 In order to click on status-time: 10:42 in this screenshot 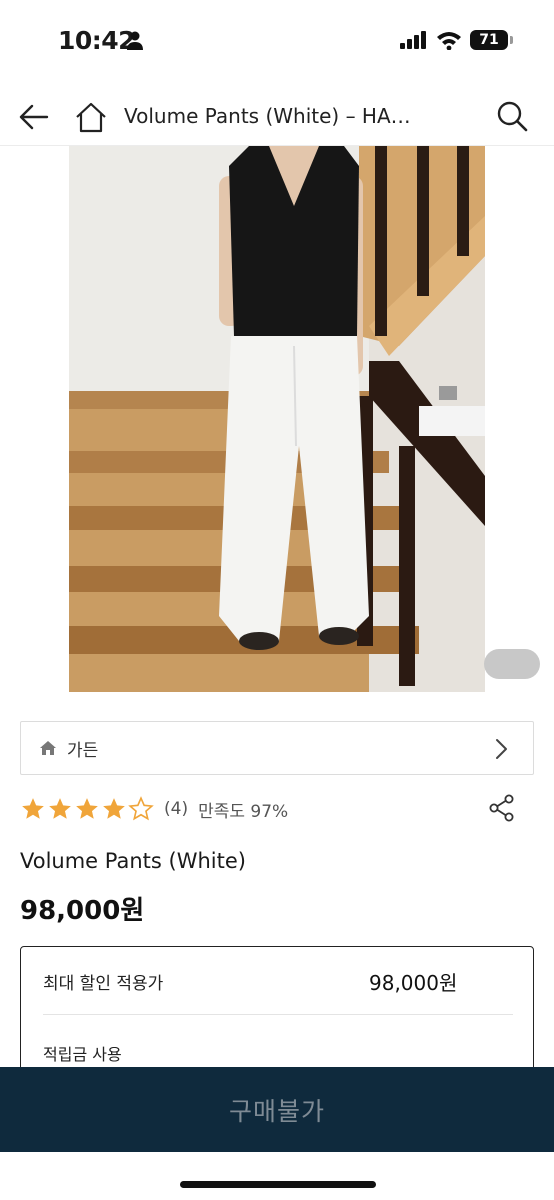, I will do `click(97, 40)`.